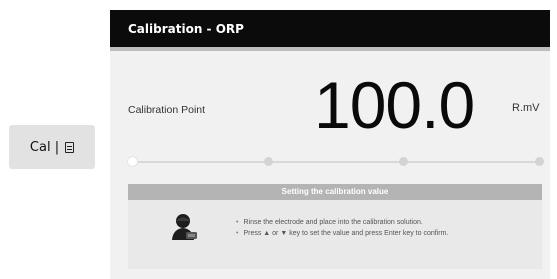  Describe the element at coordinates (330, 30) in the screenshot. I see `title-bar: Calibration - ORP` at that location.